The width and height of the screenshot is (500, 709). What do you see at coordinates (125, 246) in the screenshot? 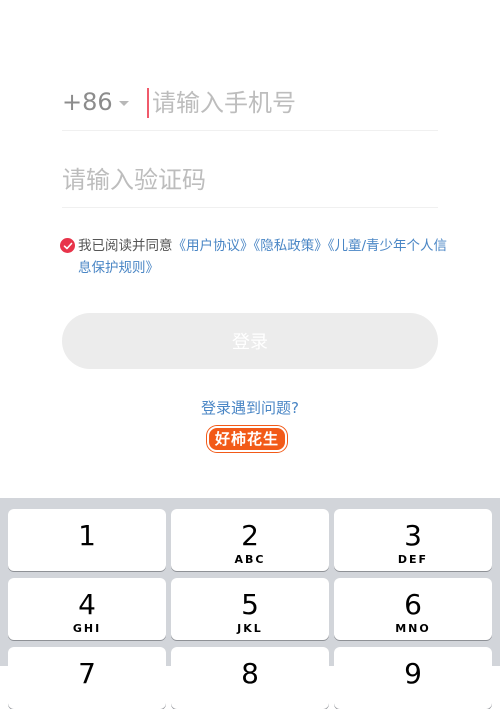
I see `agreement-prefix: 我已阅读并同意` at bounding box center [125, 246].